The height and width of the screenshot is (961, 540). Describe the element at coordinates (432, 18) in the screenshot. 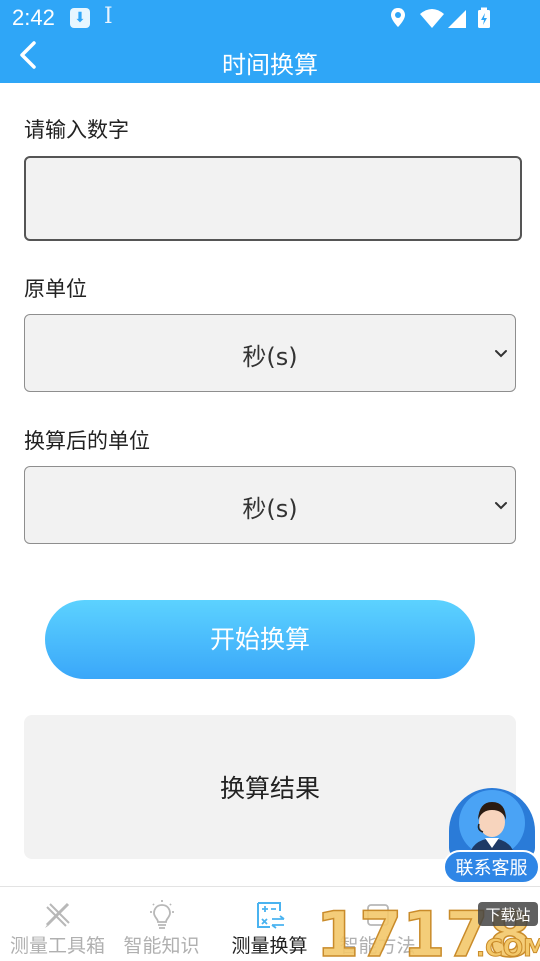

I see `wifi-icon` at that location.